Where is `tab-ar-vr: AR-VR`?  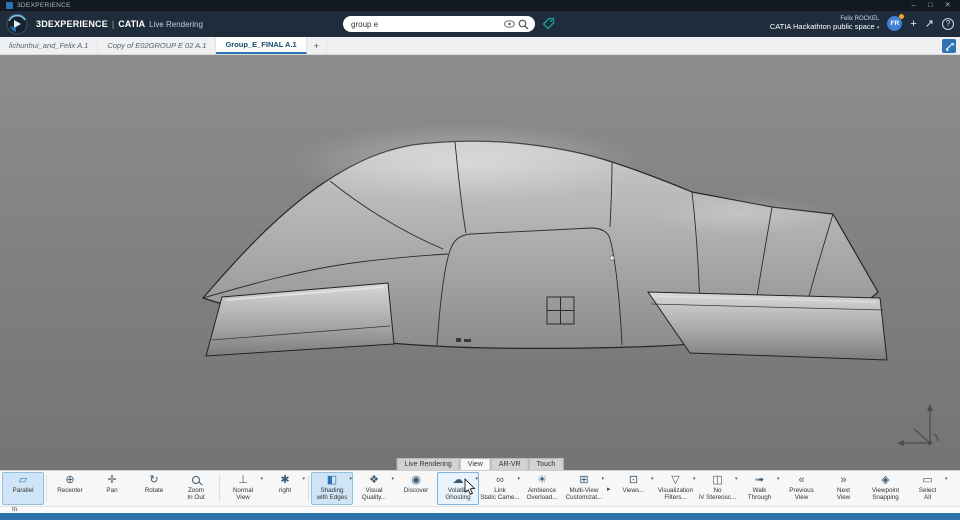
tab-ar-vr: AR-VR is located at coordinates (509, 464).